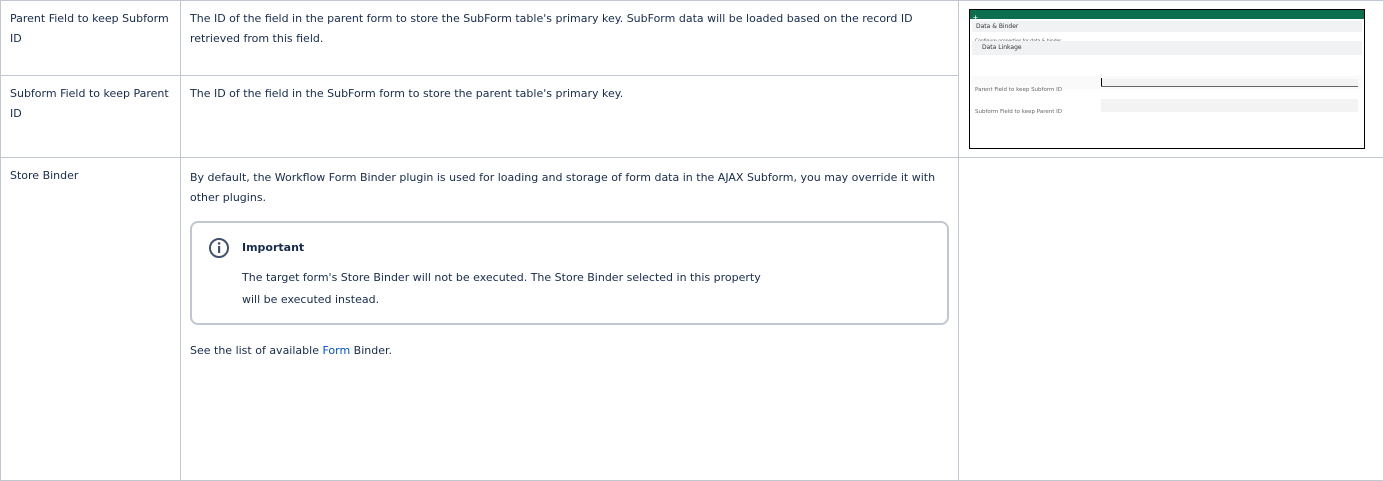  I want to click on property-name-cell: Subform Field to keep Parent ID, so click(91, 116).